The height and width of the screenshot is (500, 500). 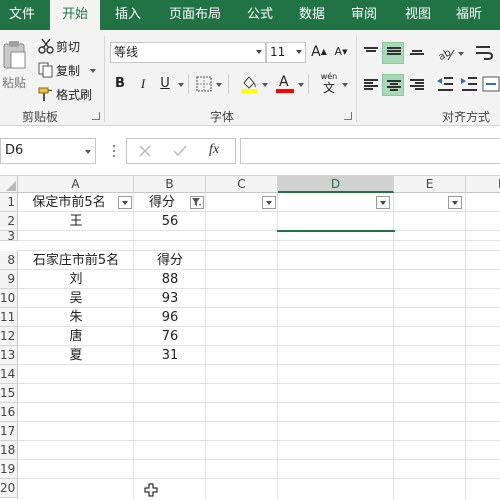 What do you see at coordinates (484, 53) in the screenshot?
I see `wrap-text-icon` at bounding box center [484, 53].